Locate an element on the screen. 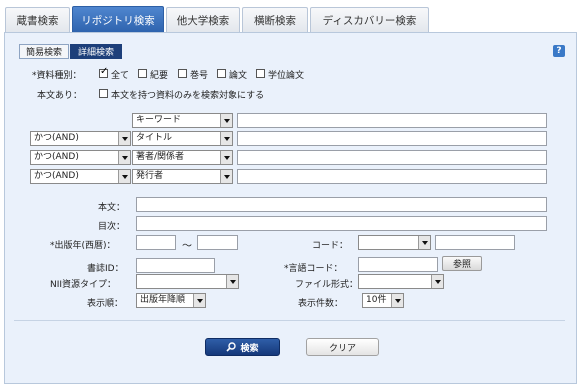 The width and height of the screenshot is (582, 388). count-select: 10件 is located at coordinates (383, 300).